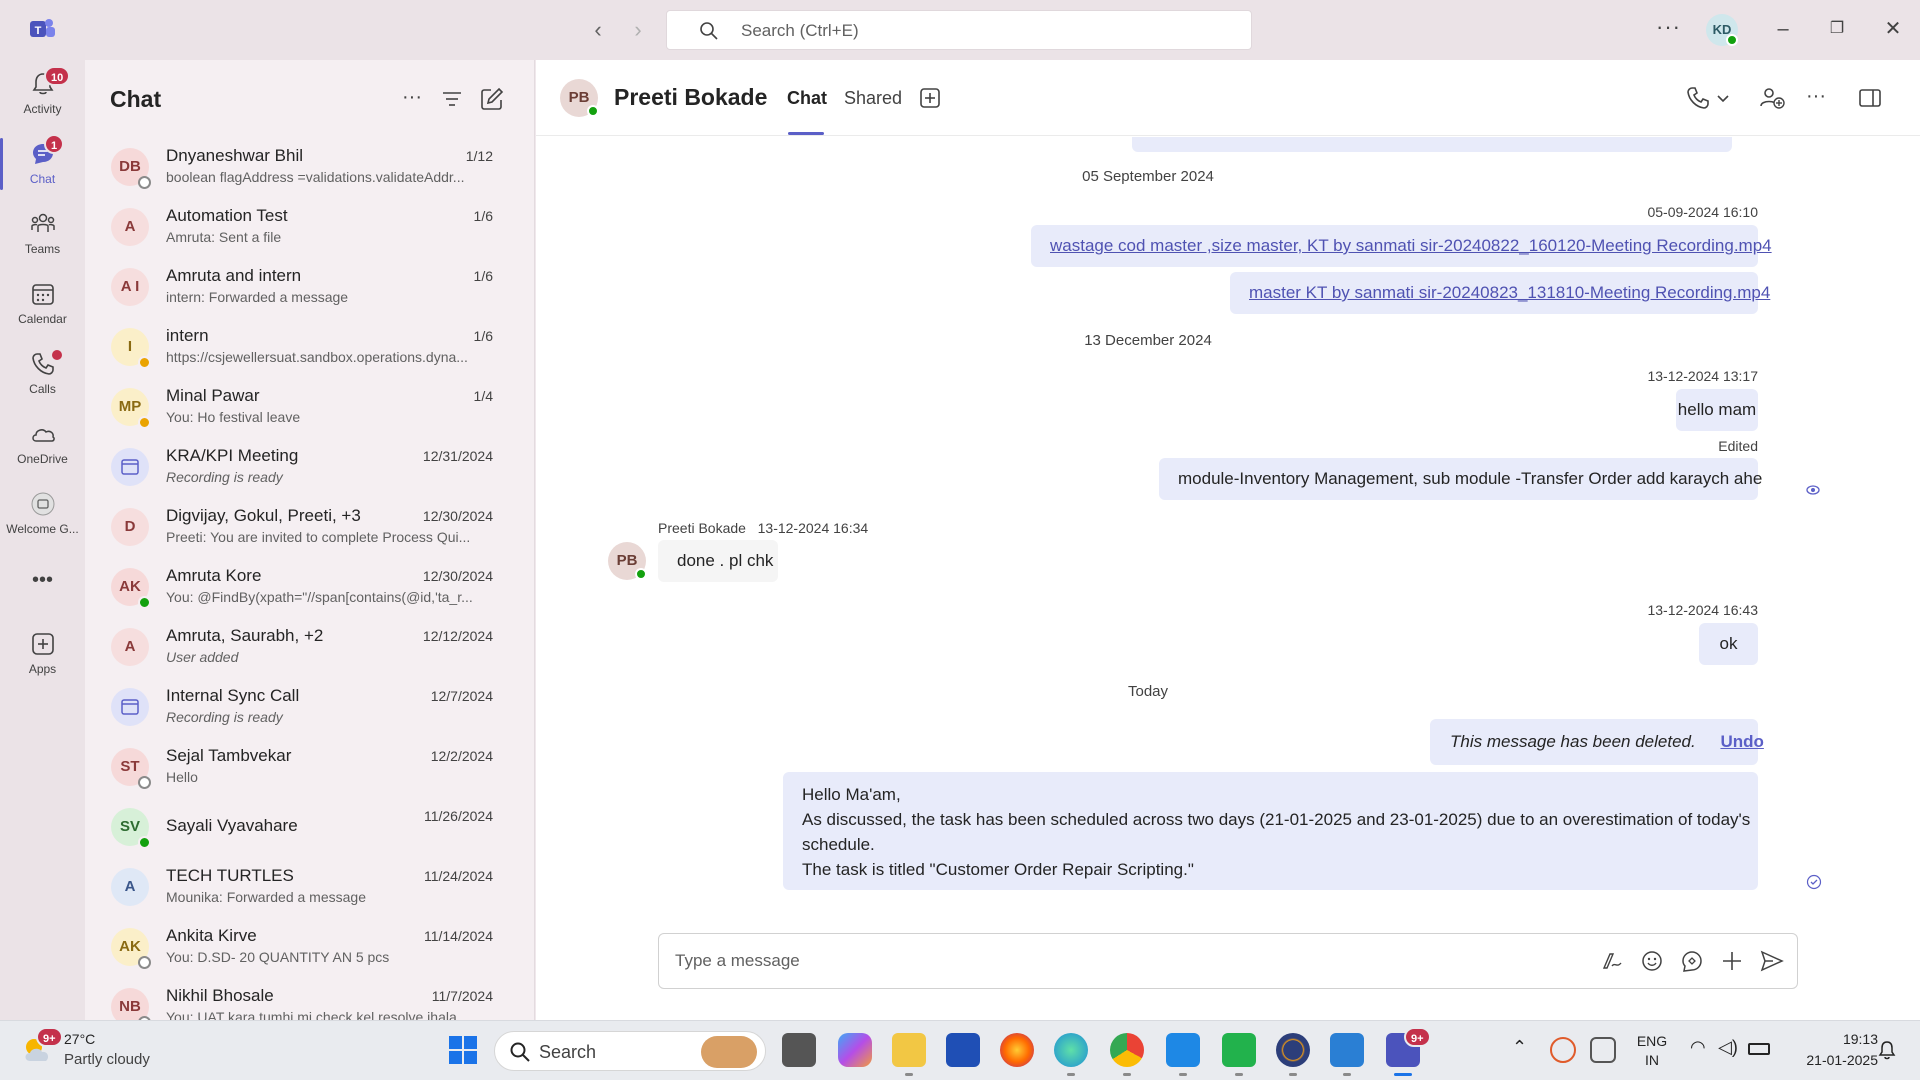 The image size is (1920, 1080). Describe the element at coordinates (1563, 1050) in the screenshot. I see `sync-icon` at that location.